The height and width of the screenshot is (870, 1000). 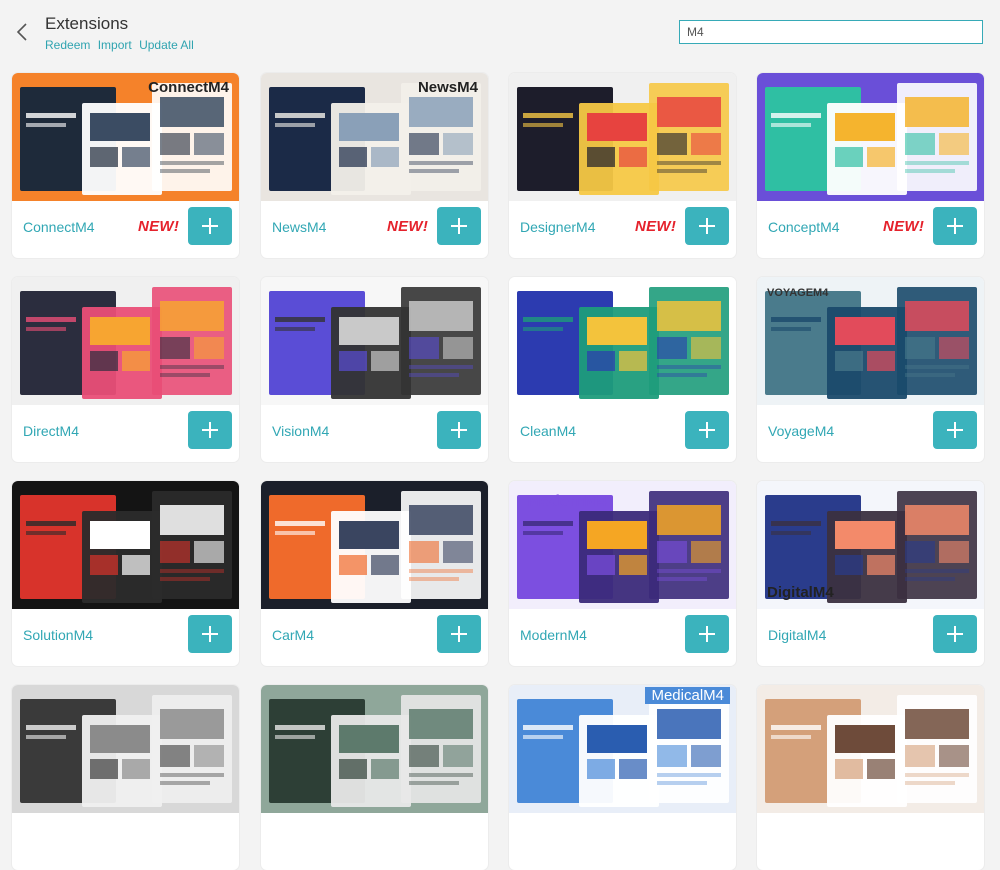 I want to click on extension-card: VOYAGEM4 VoyageM4, so click(x=870, y=369).